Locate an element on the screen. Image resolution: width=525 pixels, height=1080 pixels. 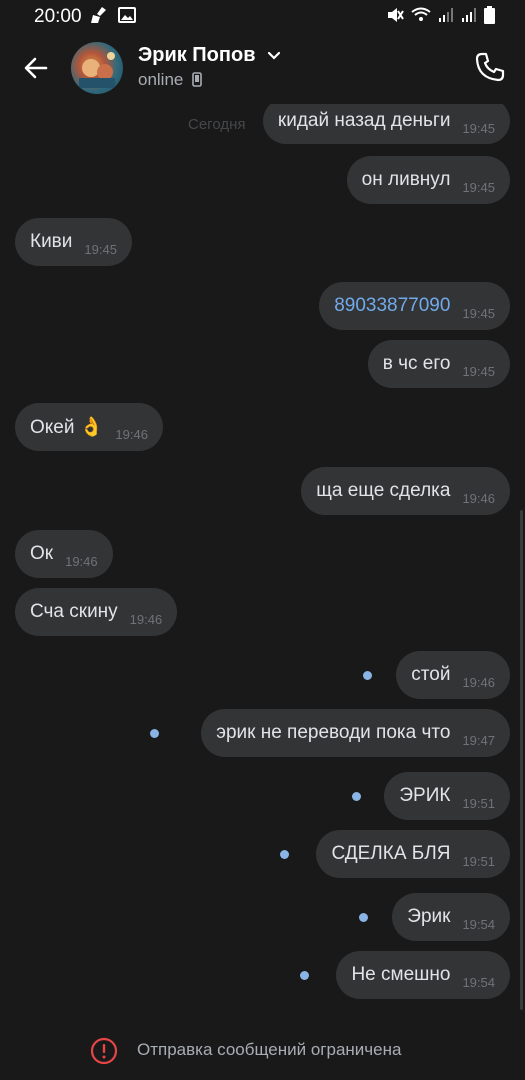
message-text: Киви is located at coordinates (51, 241).